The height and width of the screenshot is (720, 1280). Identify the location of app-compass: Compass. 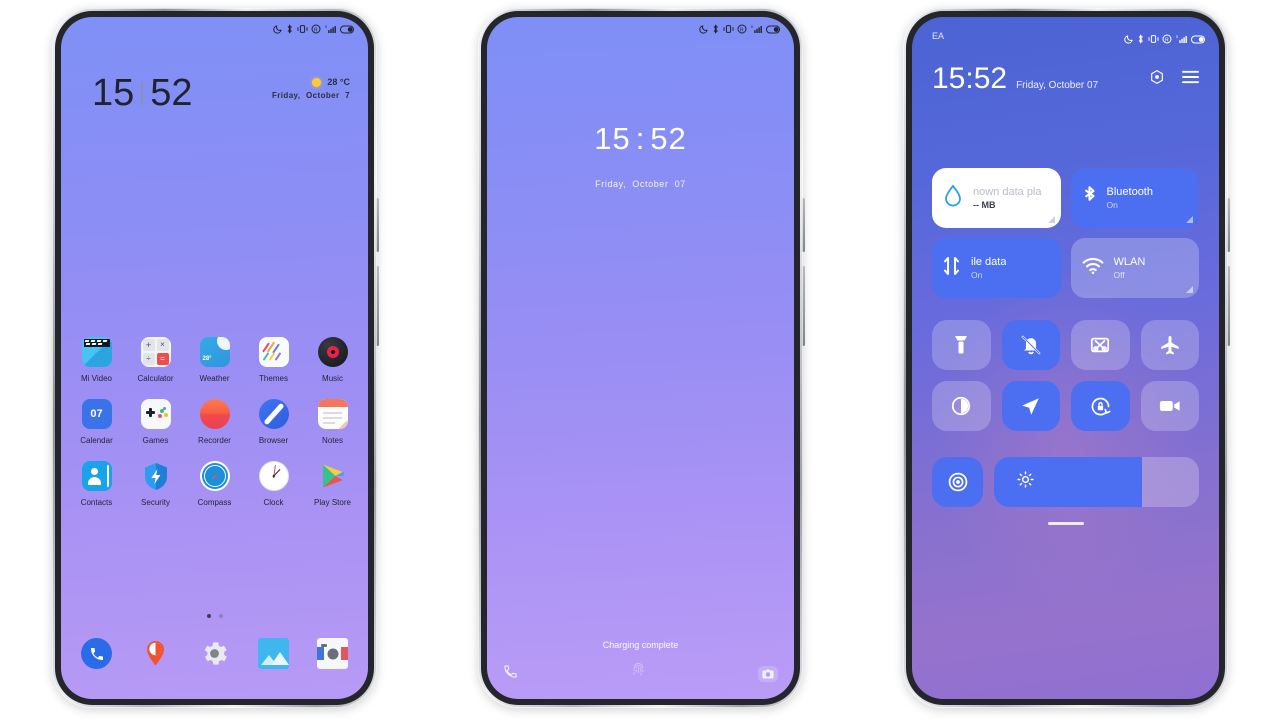
(215, 484).